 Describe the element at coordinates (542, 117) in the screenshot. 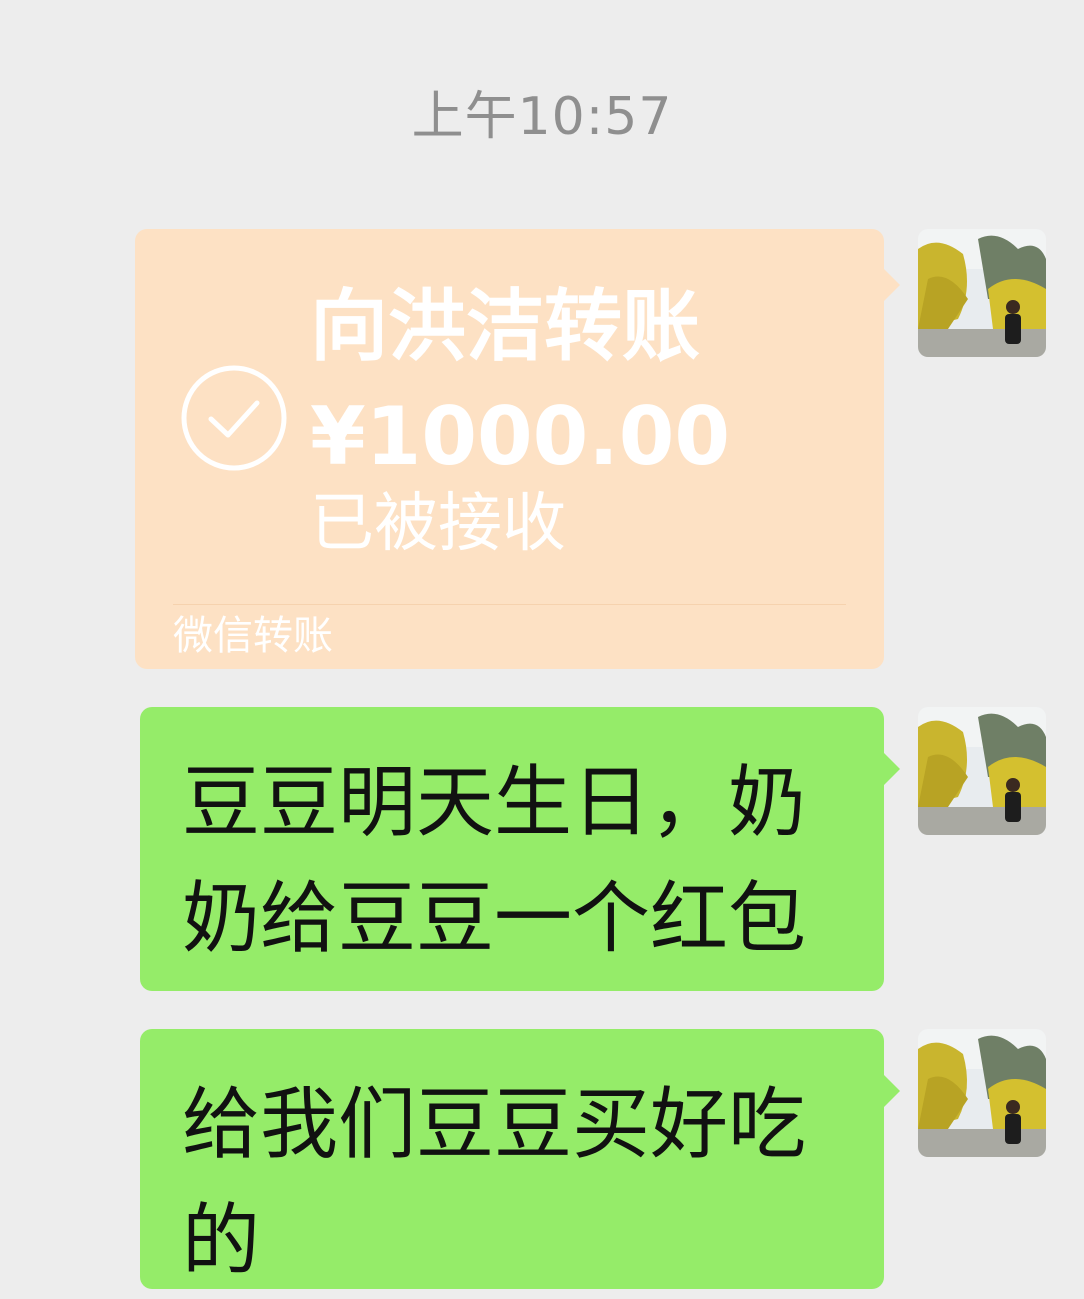

I see `message-timestamp: 上午10:57` at that location.